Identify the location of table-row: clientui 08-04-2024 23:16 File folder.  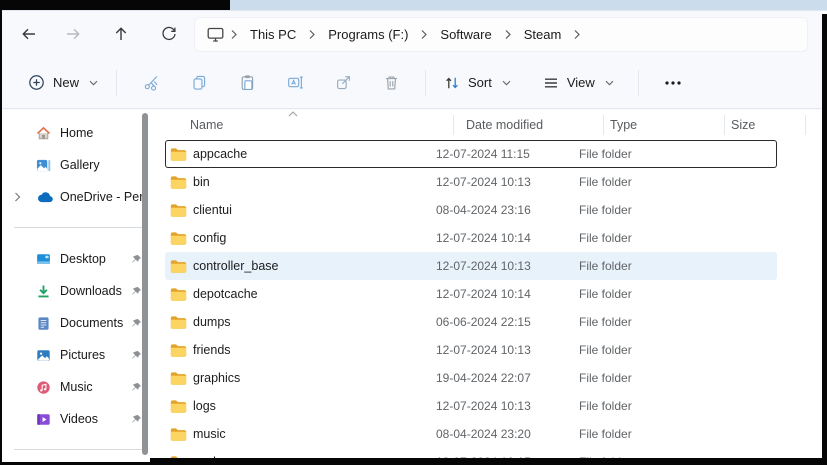
(471, 210).